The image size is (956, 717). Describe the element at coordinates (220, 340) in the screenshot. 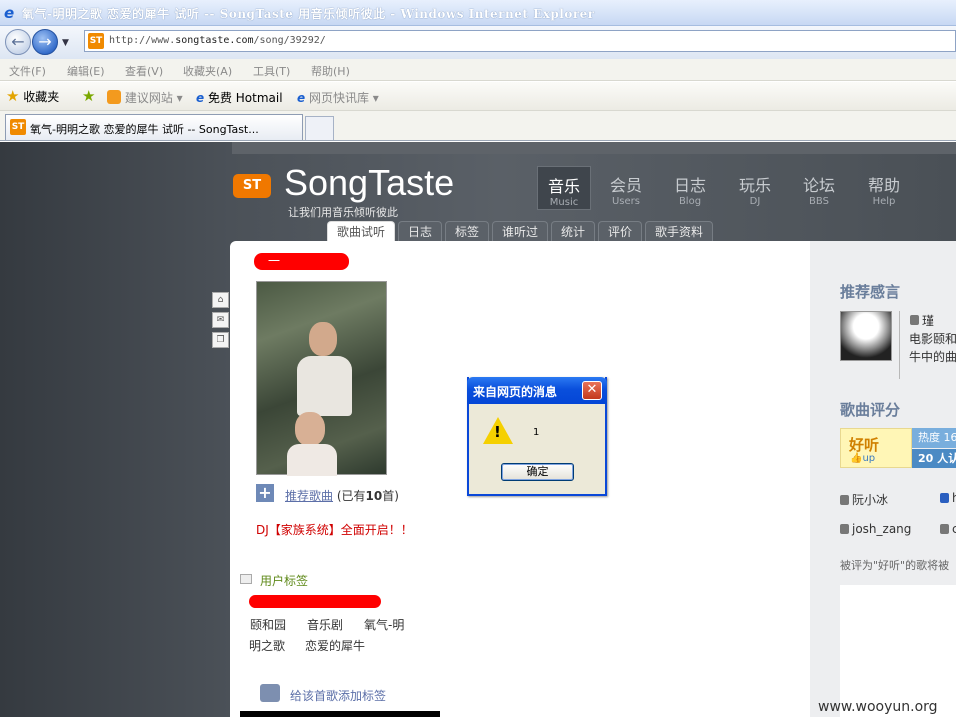

I see `copy-icon: ❐` at that location.